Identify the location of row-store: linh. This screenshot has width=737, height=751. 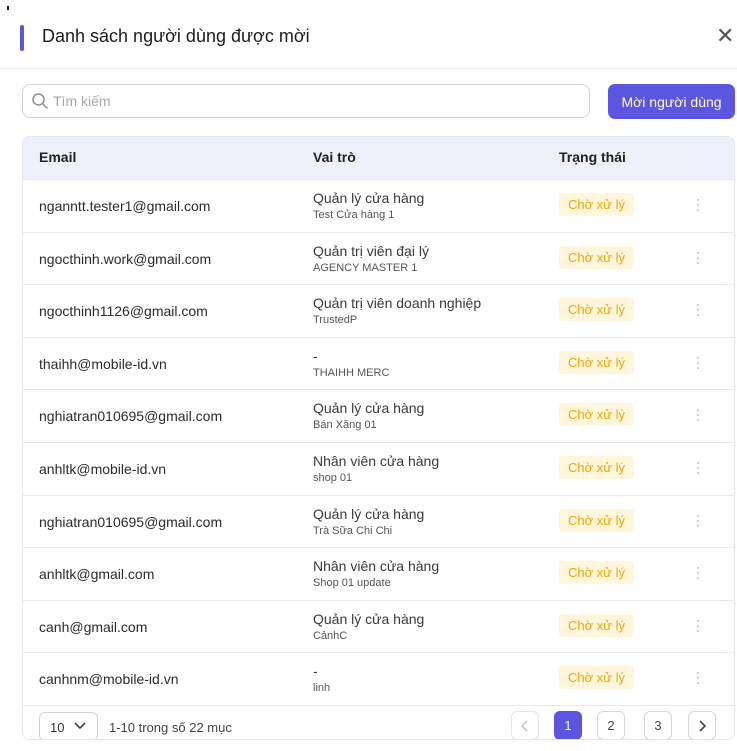
(322, 688).